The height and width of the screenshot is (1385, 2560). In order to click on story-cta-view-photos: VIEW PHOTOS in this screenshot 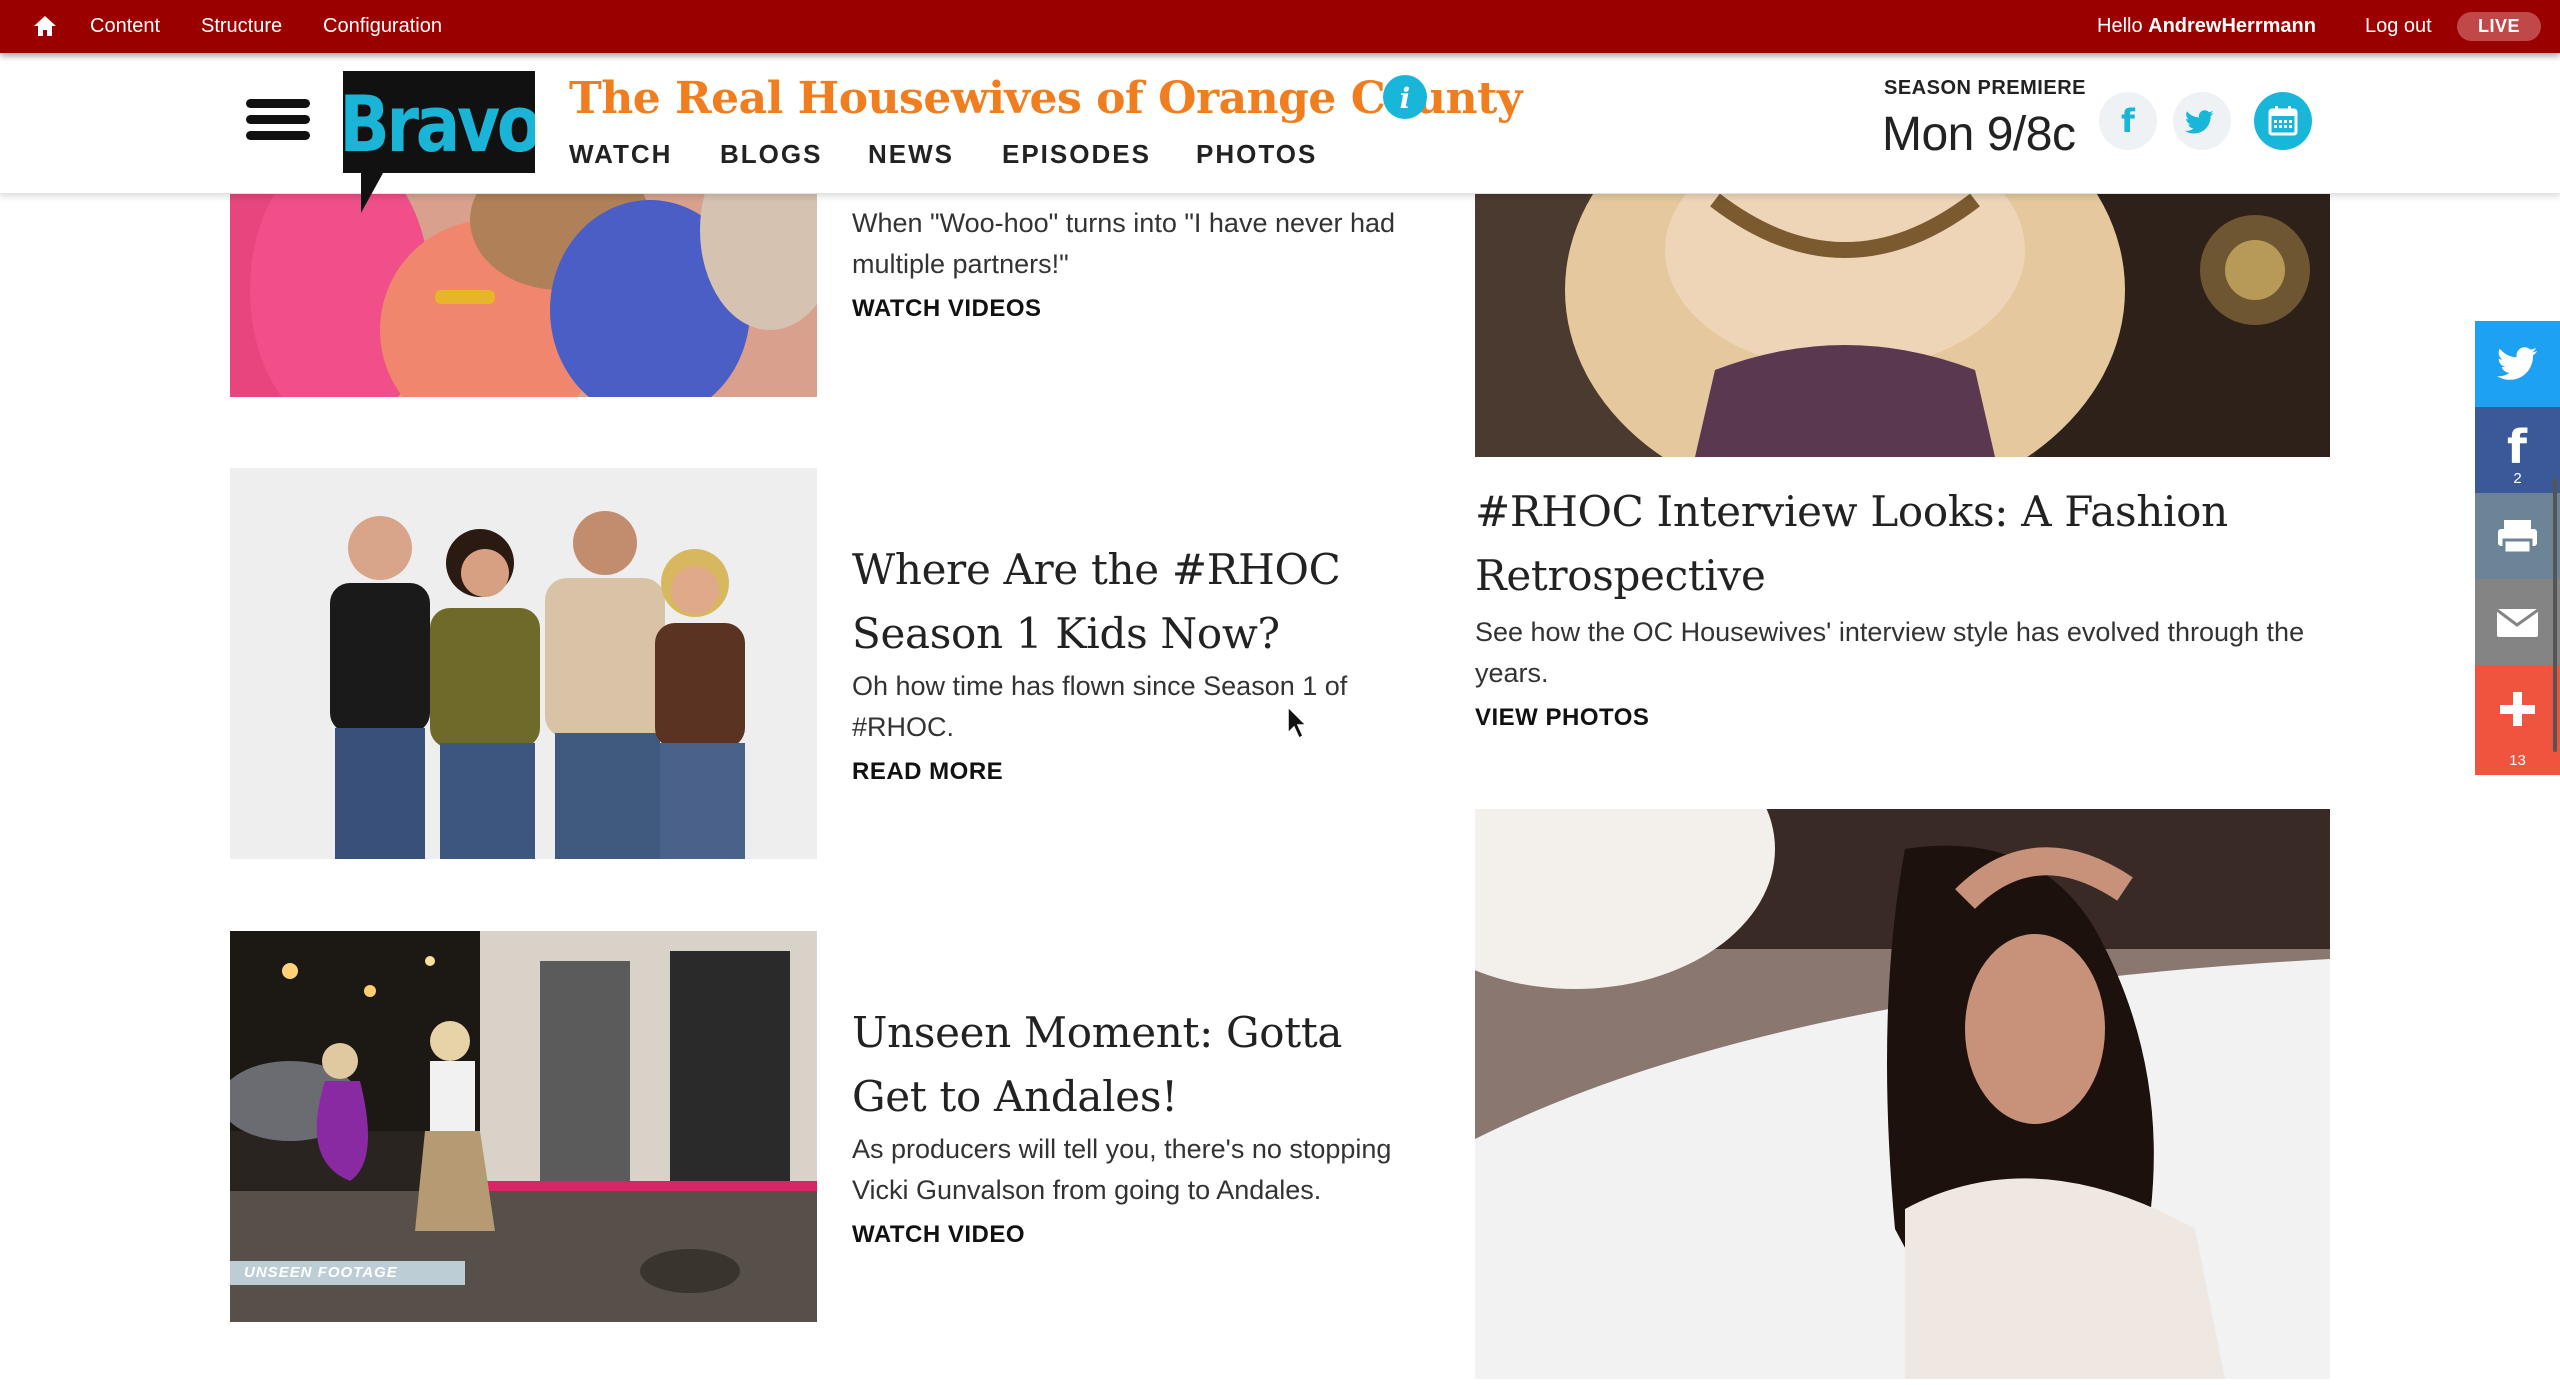, I will do `click(1562, 718)`.